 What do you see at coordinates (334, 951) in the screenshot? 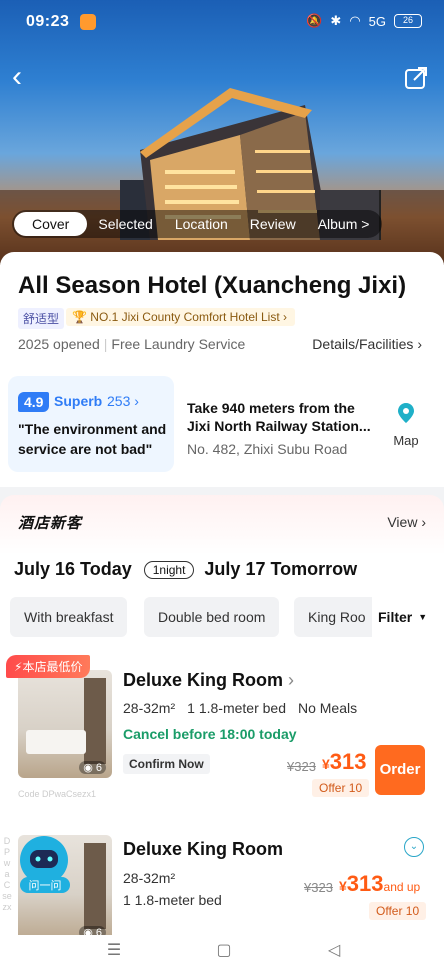
I see `back-triangle-icon: ◁` at bounding box center [334, 951].